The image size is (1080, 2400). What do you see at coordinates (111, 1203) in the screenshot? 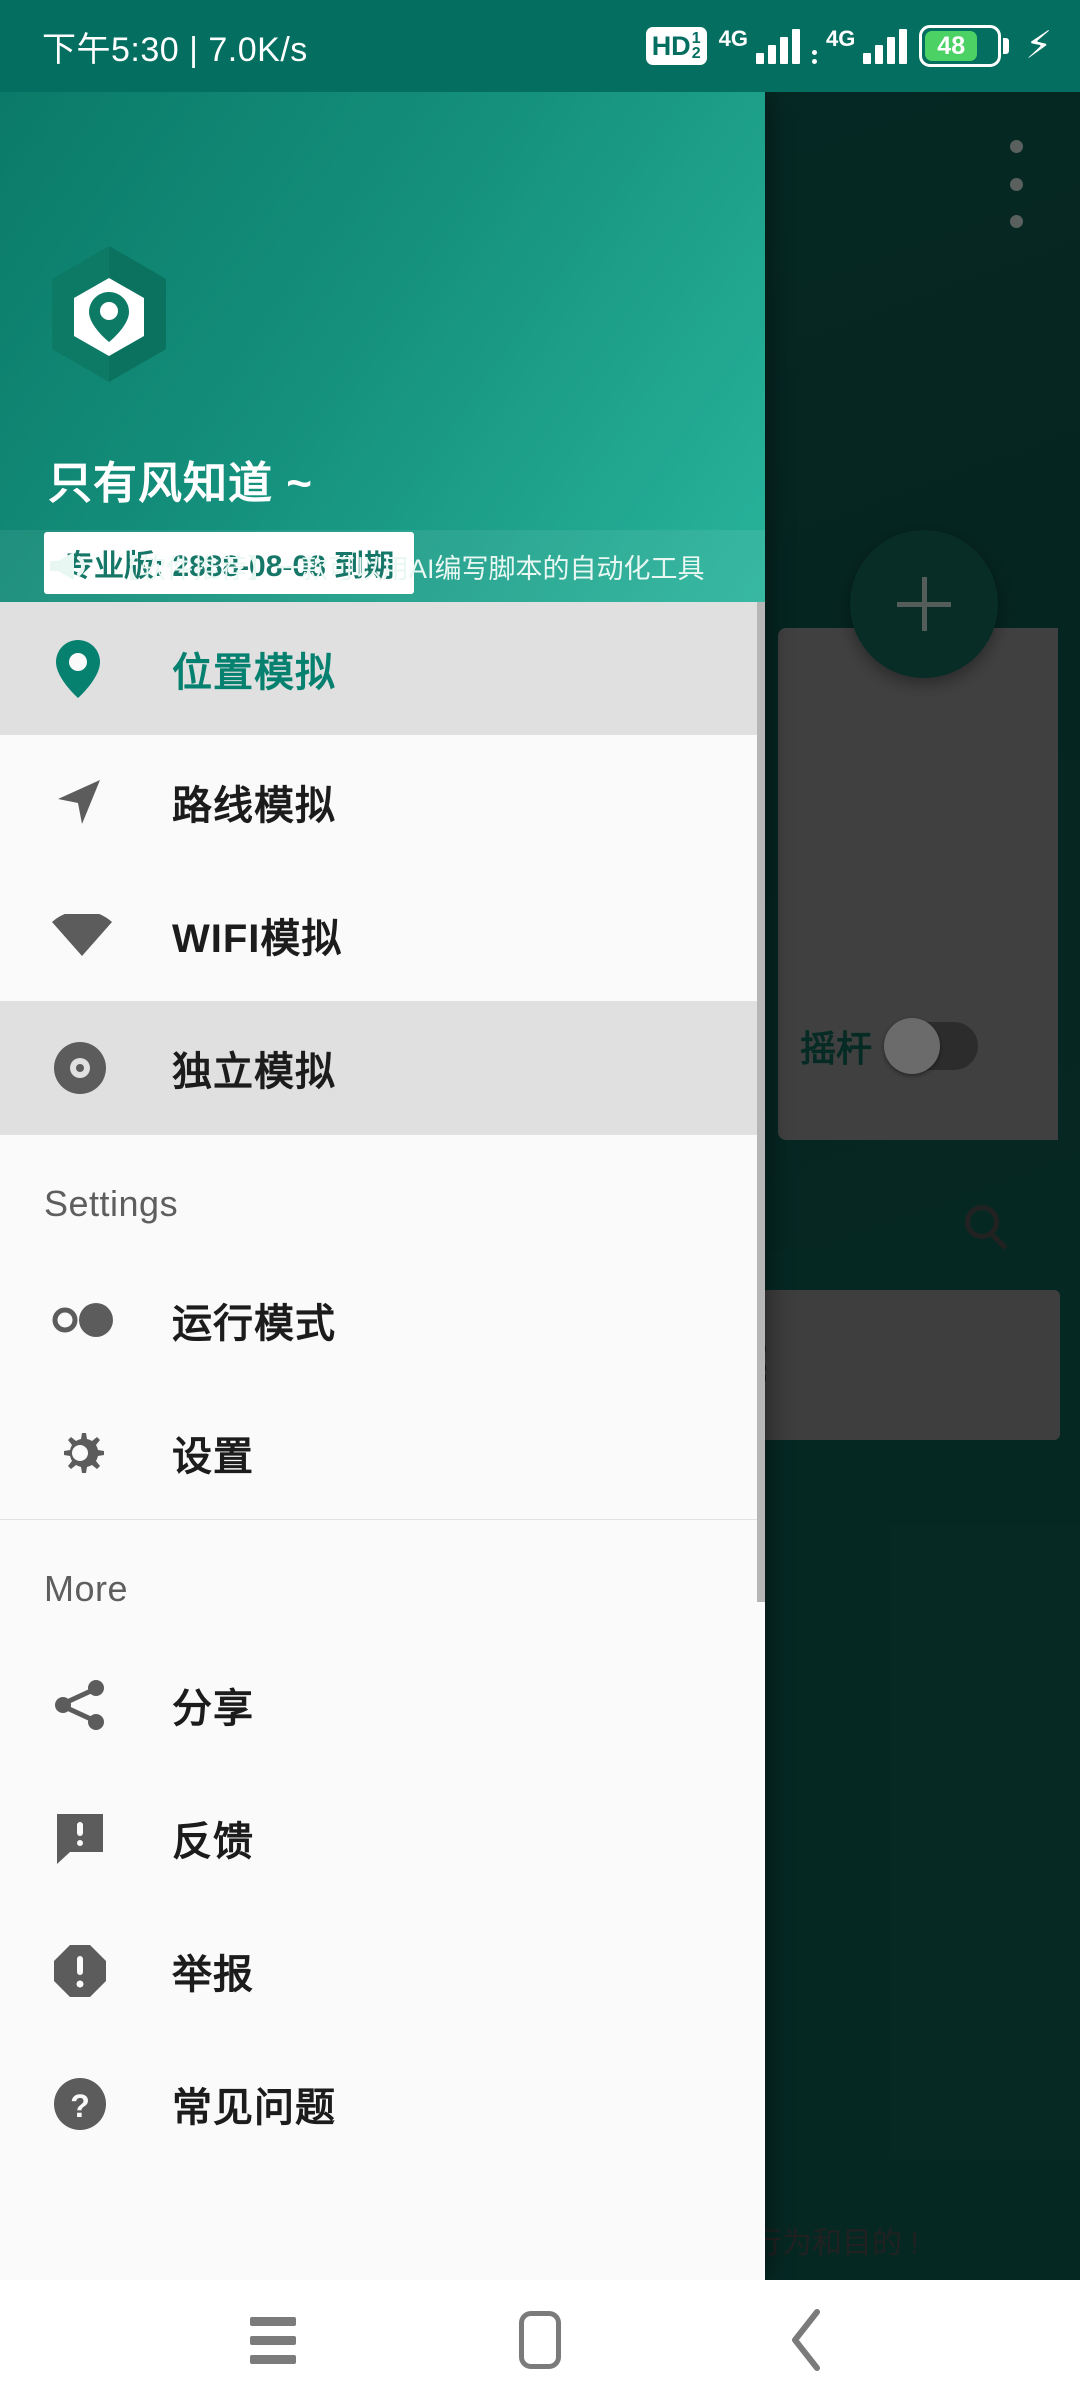
I see `settings-section-title: Settings` at bounding box center [111, 1203].